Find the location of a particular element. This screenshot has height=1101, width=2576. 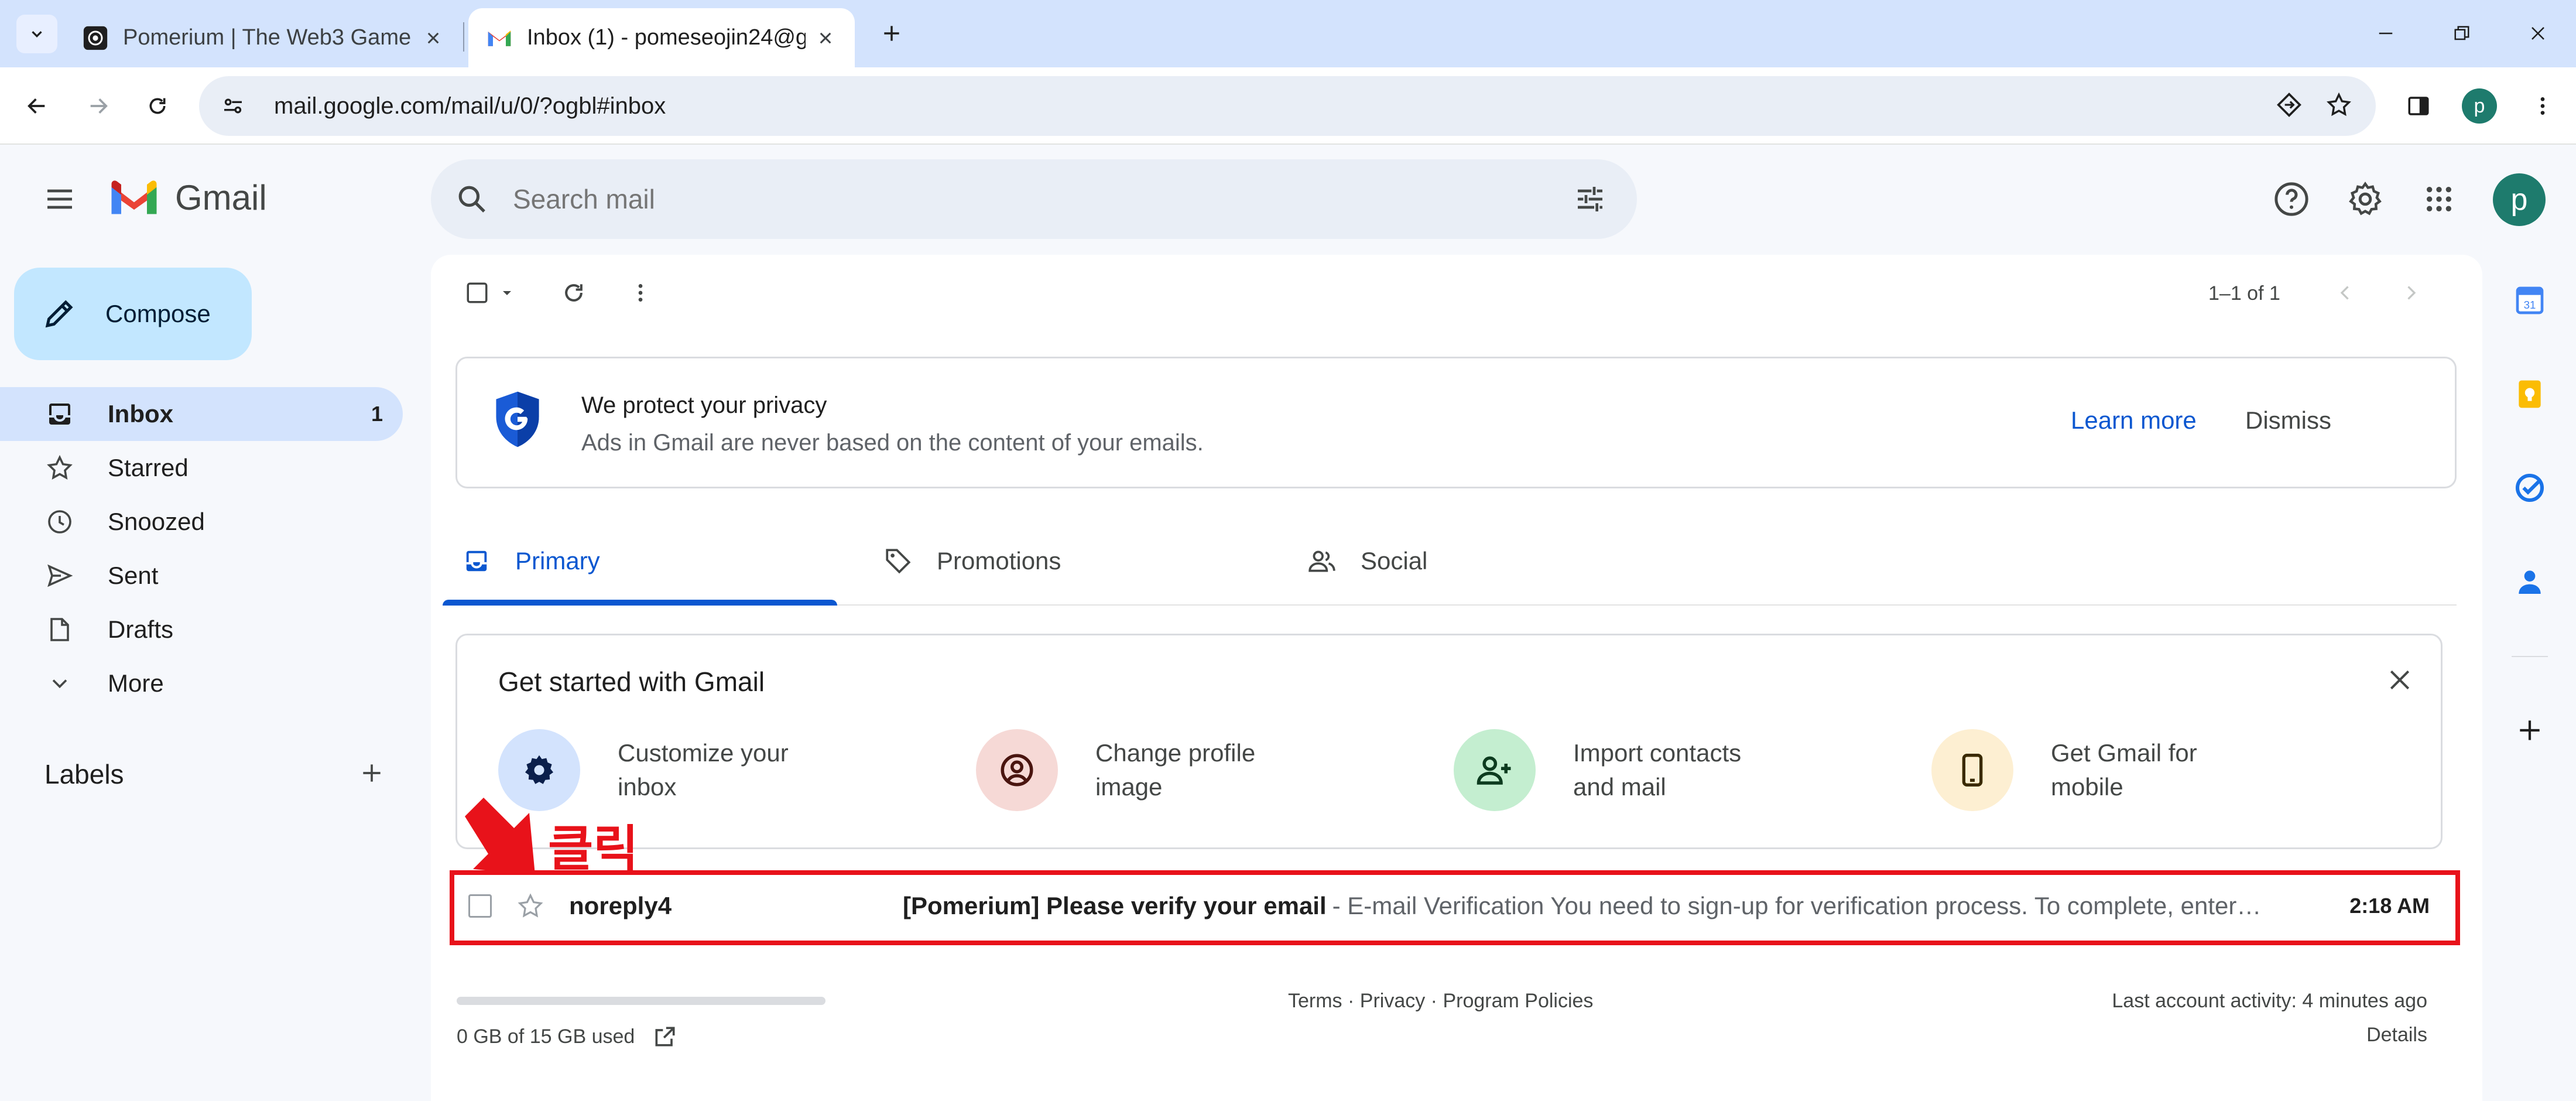

external-link-icon is located at coordinates (665, 1036).